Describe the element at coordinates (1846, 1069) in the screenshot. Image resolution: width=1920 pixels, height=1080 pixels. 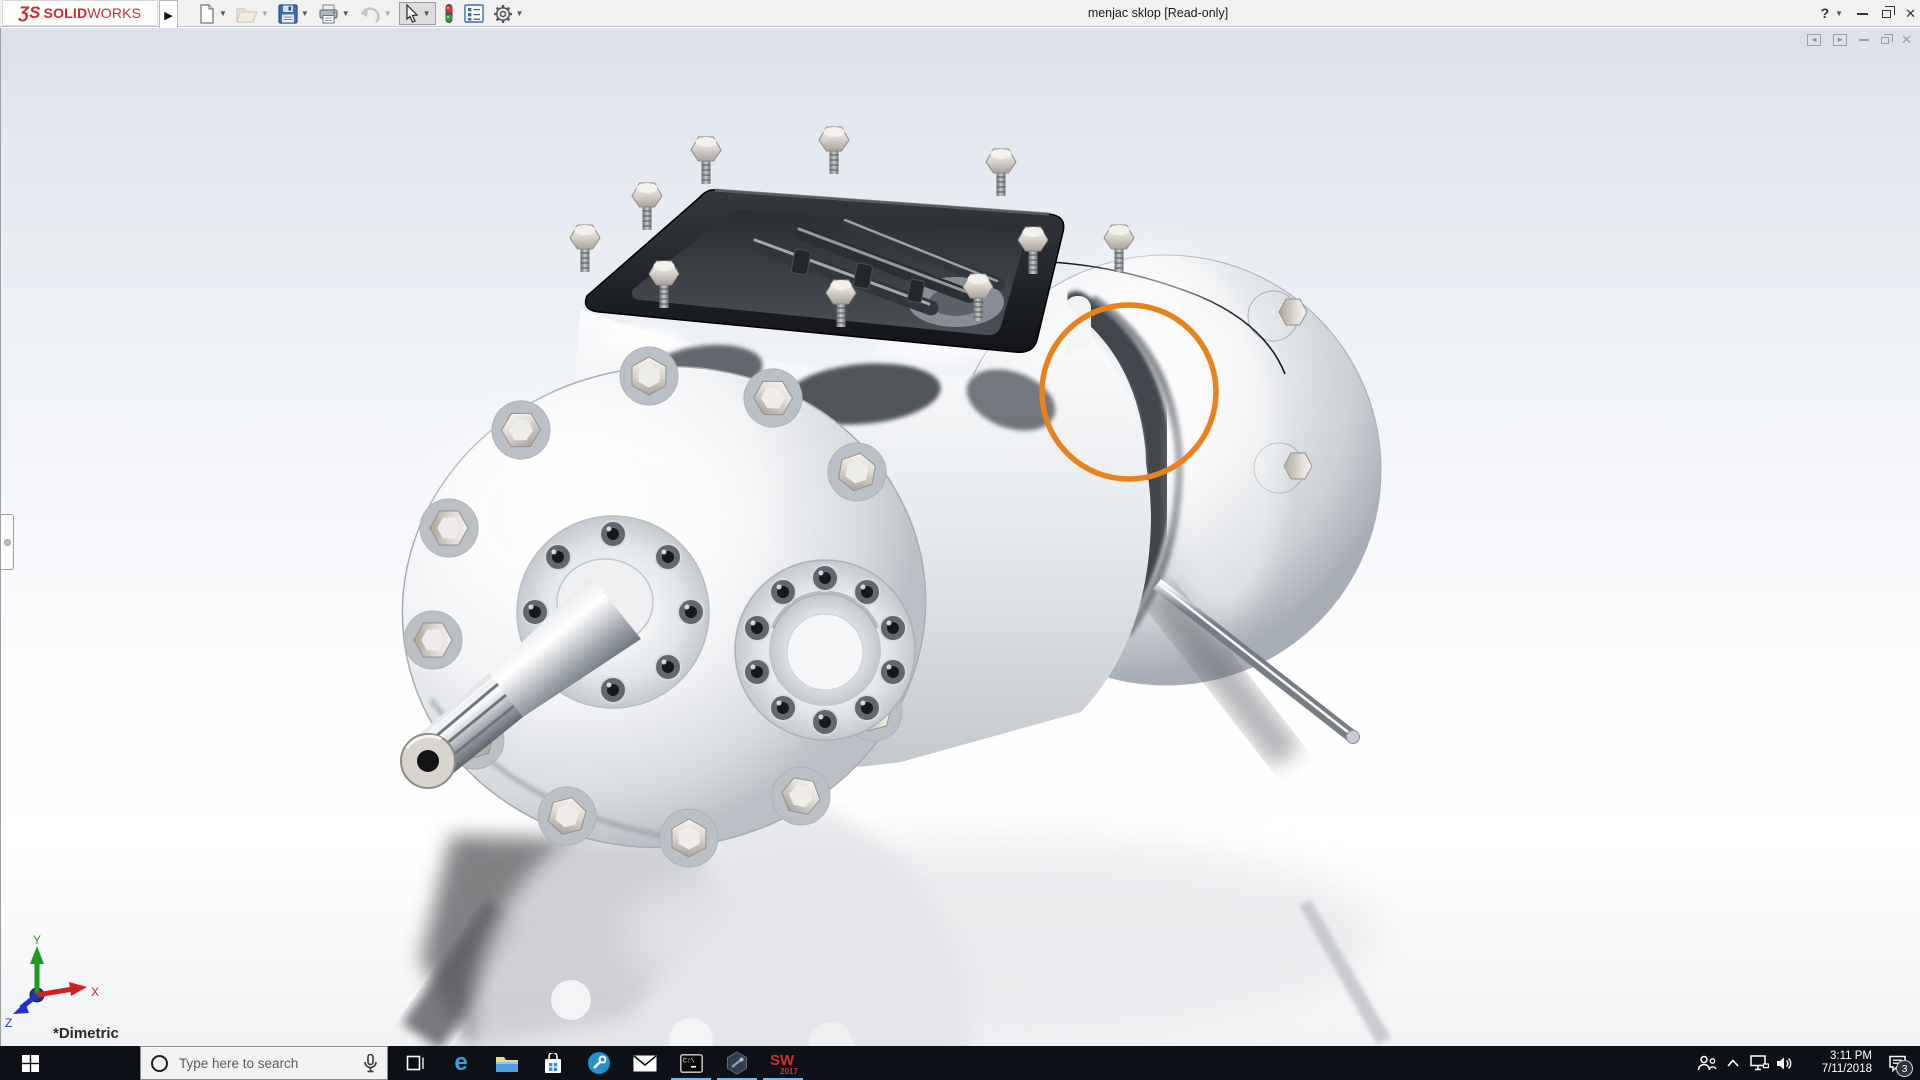
I see `clock-date: 7/11/2018` at that location.